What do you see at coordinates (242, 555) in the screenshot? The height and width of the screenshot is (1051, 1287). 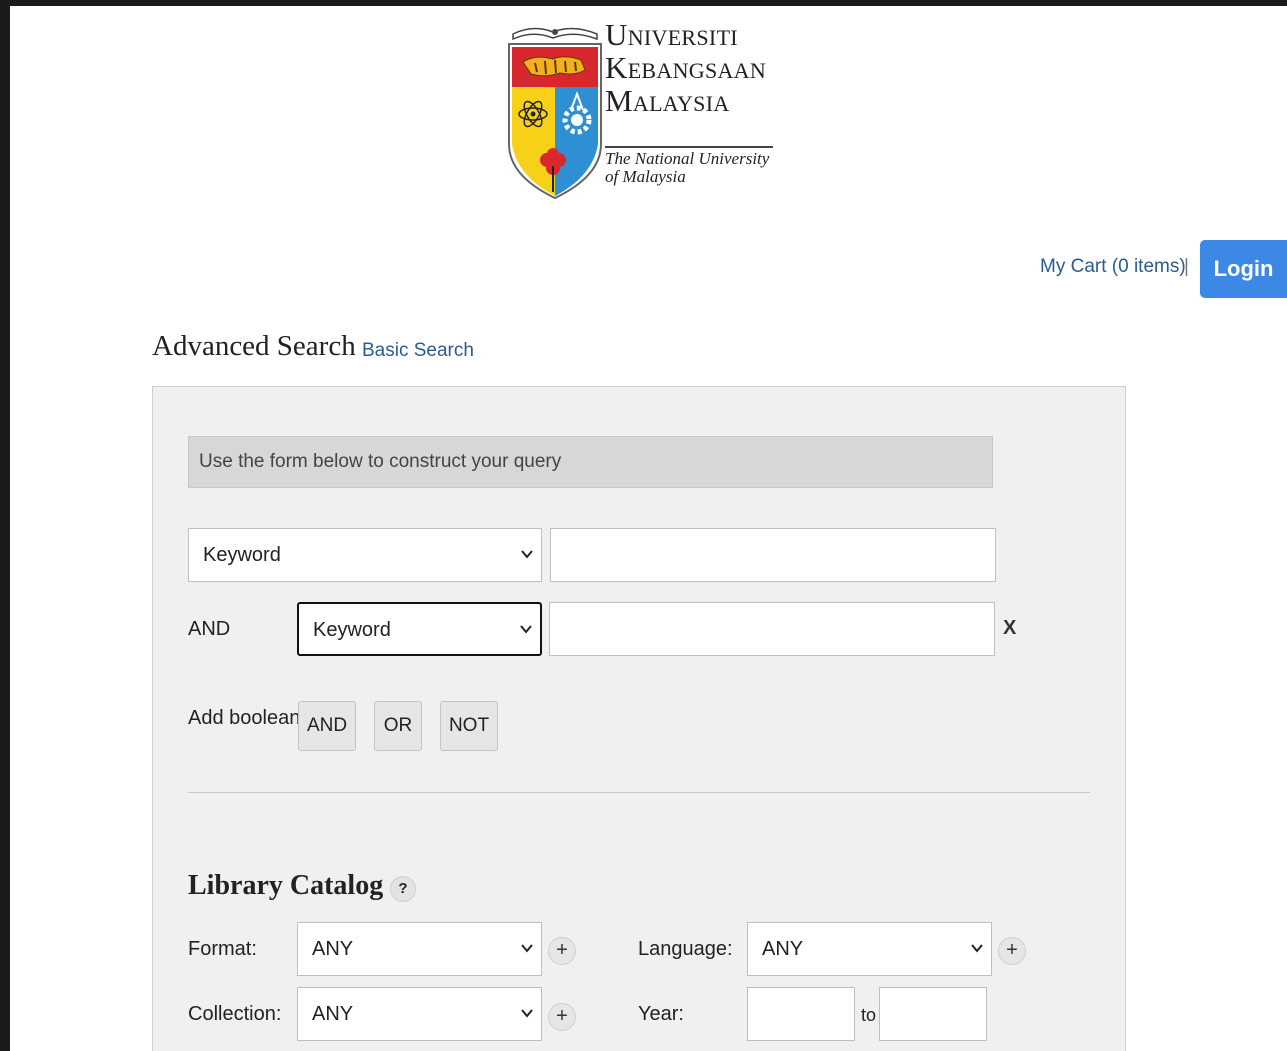 I see `search-field-value-1: Keyword` at bounding box center [242, 555].